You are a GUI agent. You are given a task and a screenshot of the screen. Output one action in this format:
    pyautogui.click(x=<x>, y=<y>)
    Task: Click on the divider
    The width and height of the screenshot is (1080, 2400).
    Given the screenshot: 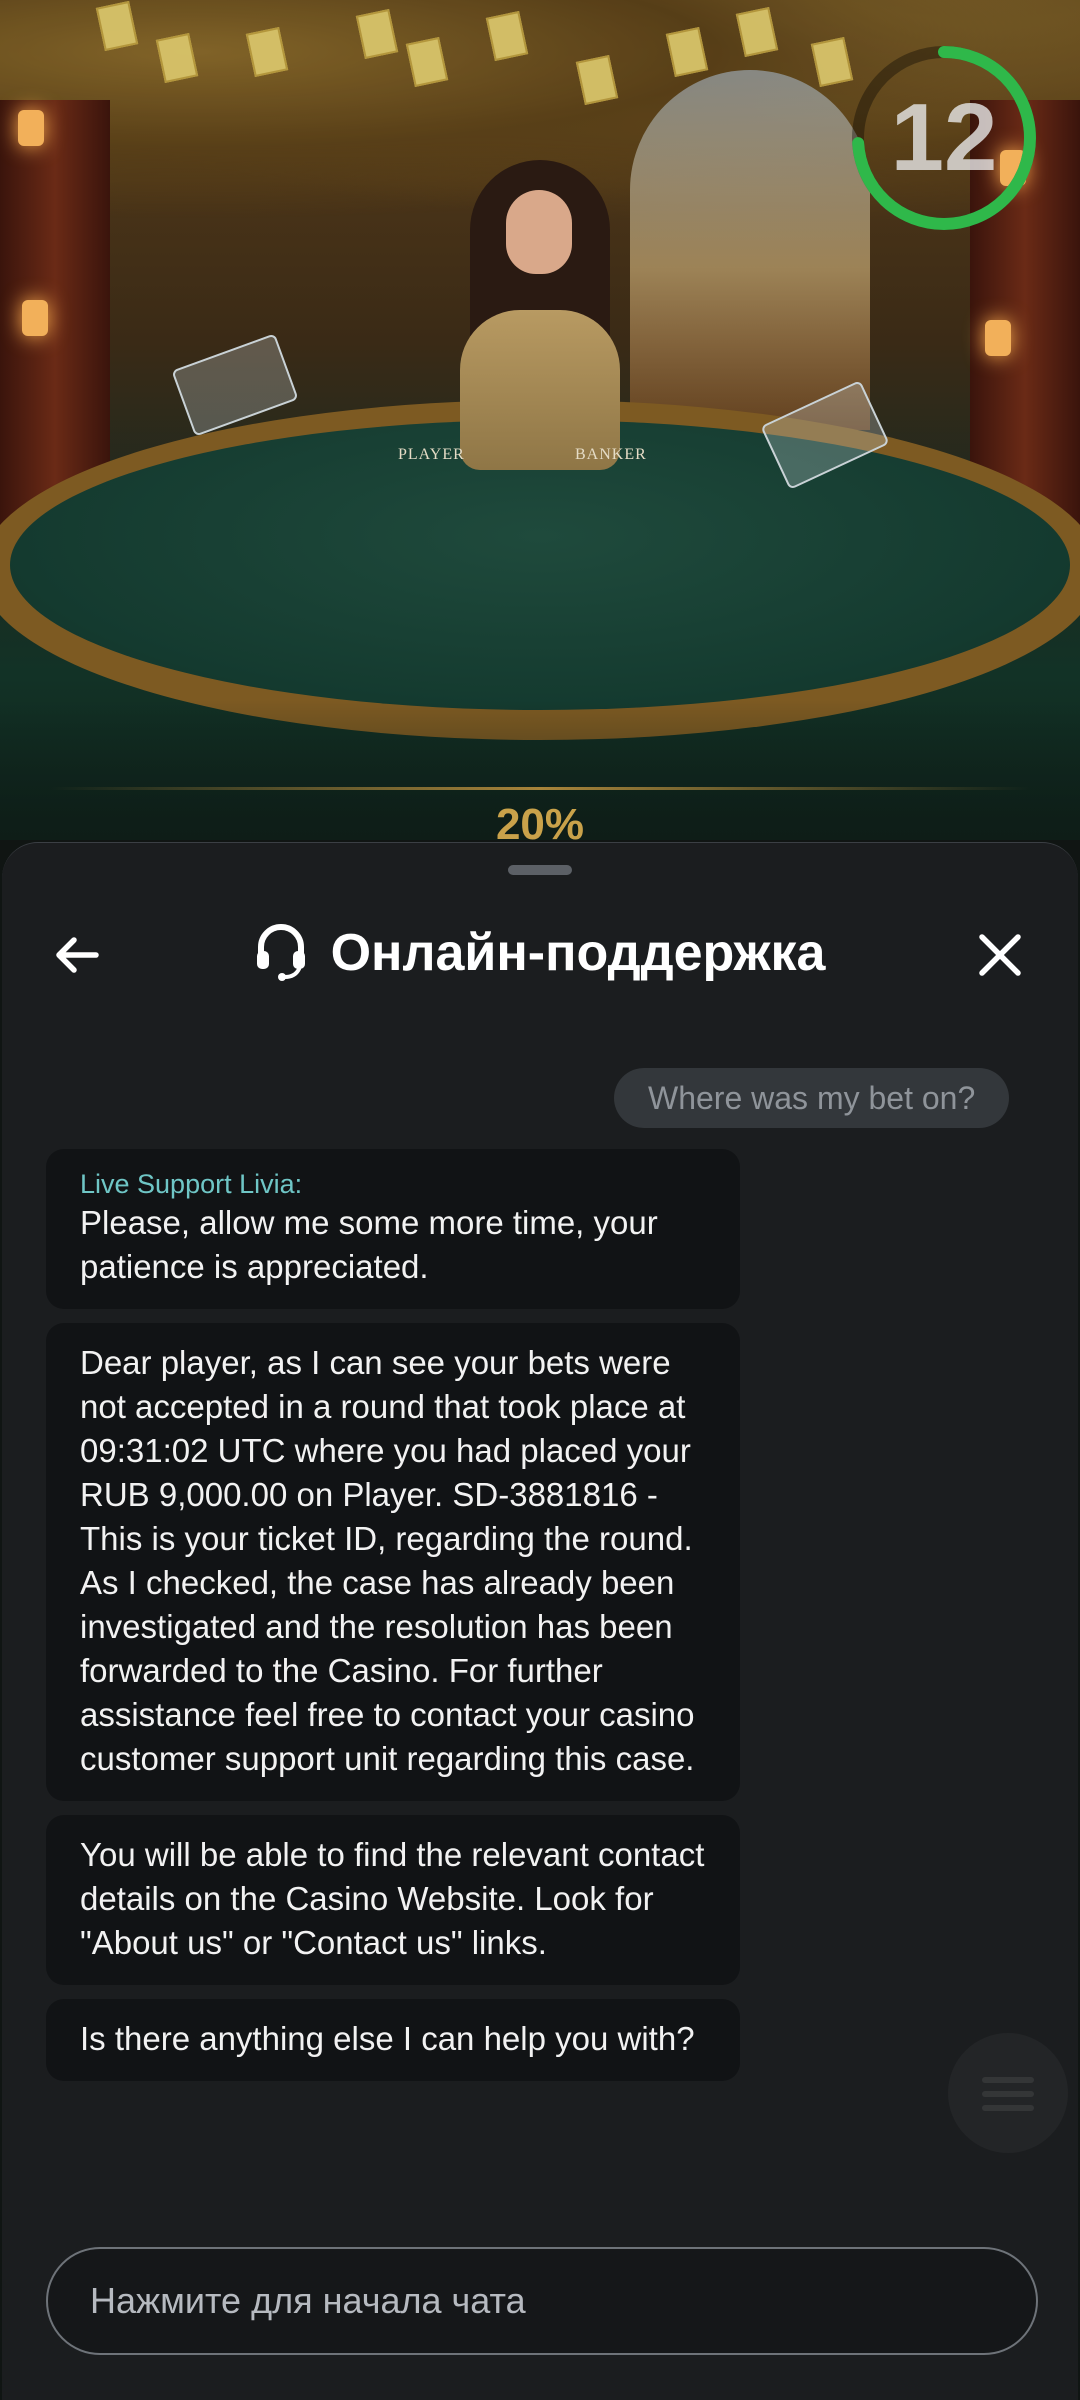 What is the action you would take?
    pyautogui.click(x=540, y=788)
    